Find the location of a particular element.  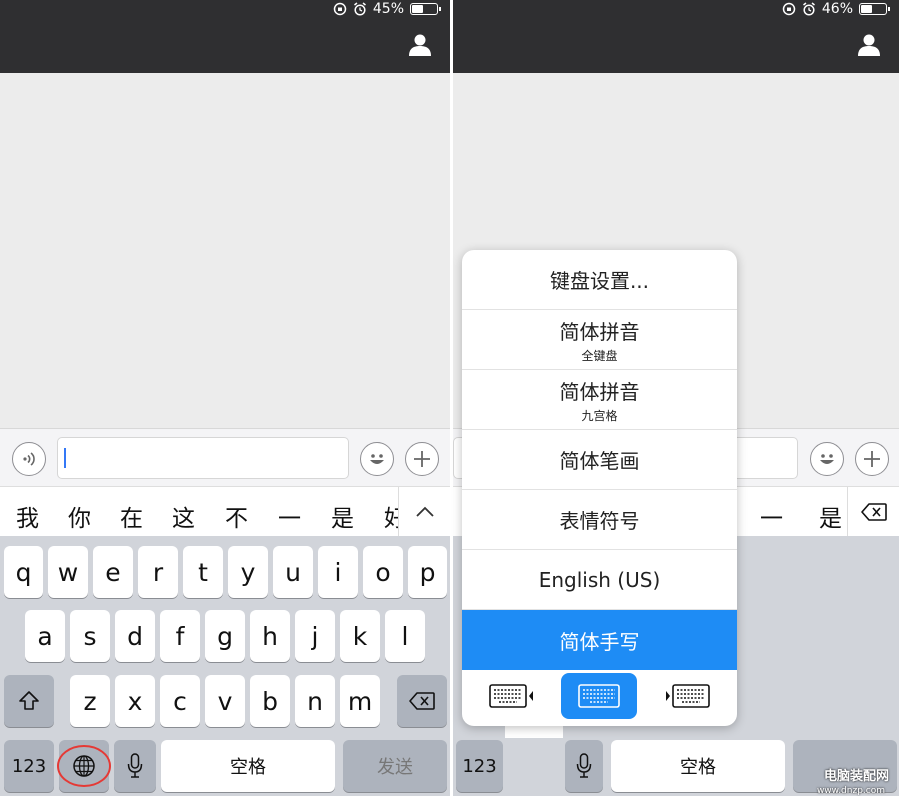

delete-candidate-button is located at coordinates (873, 512).